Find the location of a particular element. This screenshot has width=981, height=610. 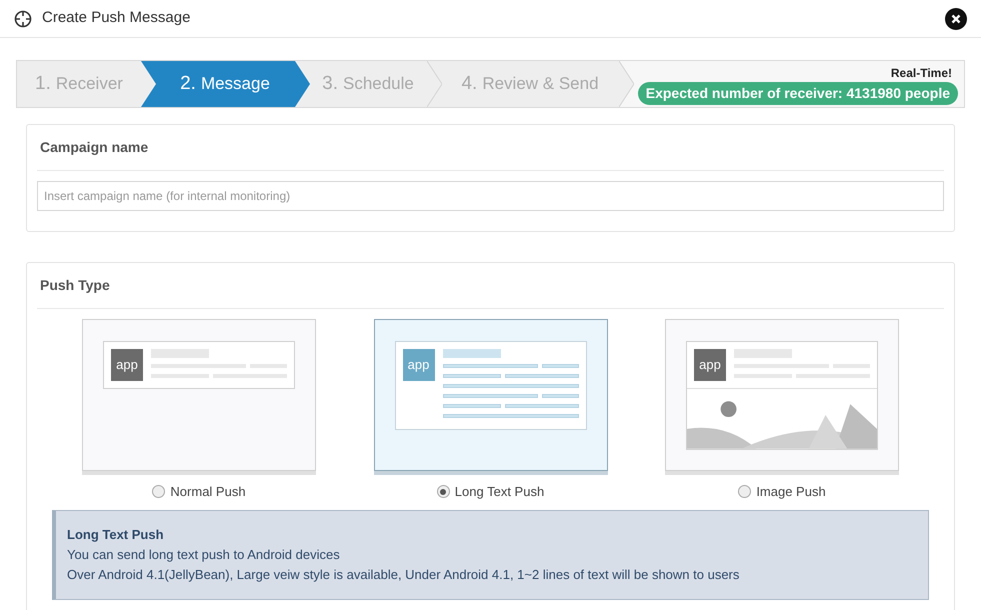

crosshair-icon is located at coordinates (23, 19).